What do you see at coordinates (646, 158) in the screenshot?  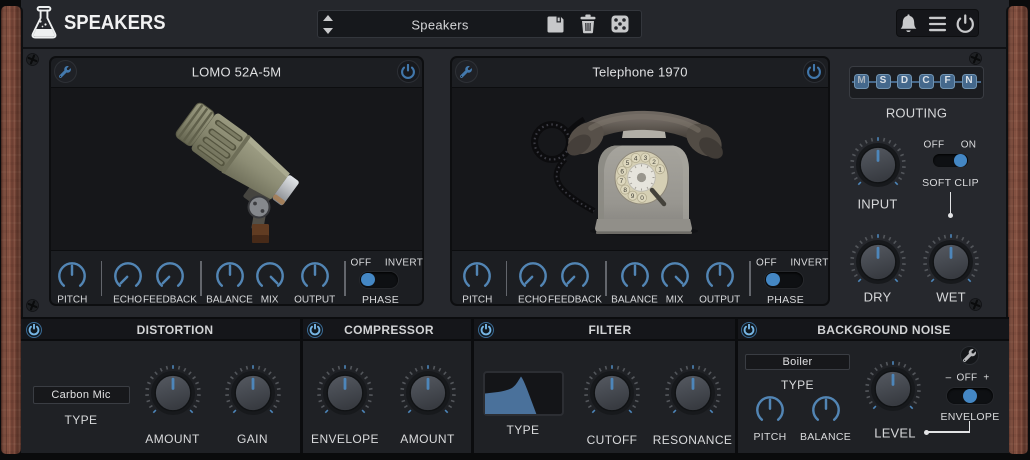 I see `svg-text: 3` at bounding box center [646, 158].